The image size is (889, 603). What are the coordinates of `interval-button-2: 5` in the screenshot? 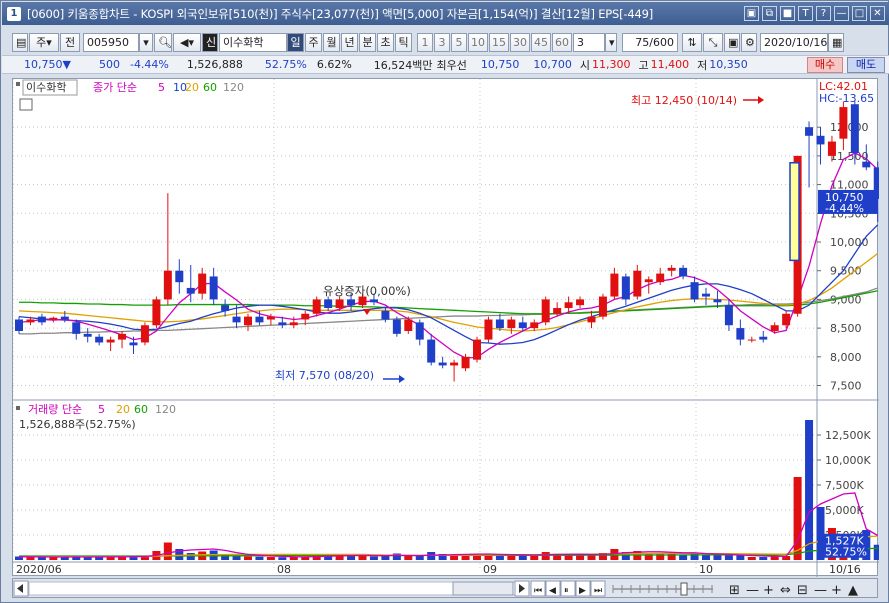 It's located at (459, 42).